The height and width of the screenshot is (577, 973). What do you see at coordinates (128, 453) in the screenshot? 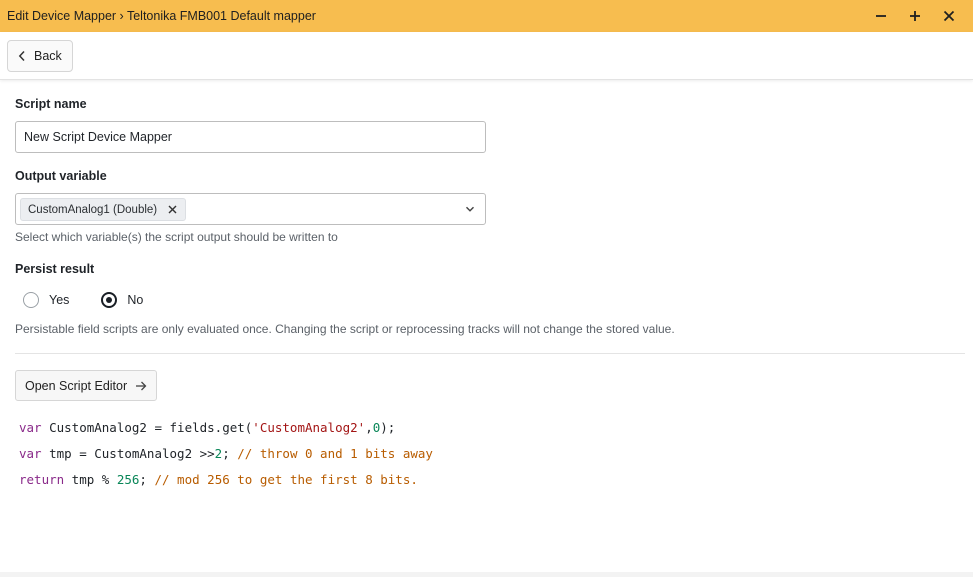
I see `code-text: tmp = CustomAnalog2 >>` at bounding box center [128, 453].